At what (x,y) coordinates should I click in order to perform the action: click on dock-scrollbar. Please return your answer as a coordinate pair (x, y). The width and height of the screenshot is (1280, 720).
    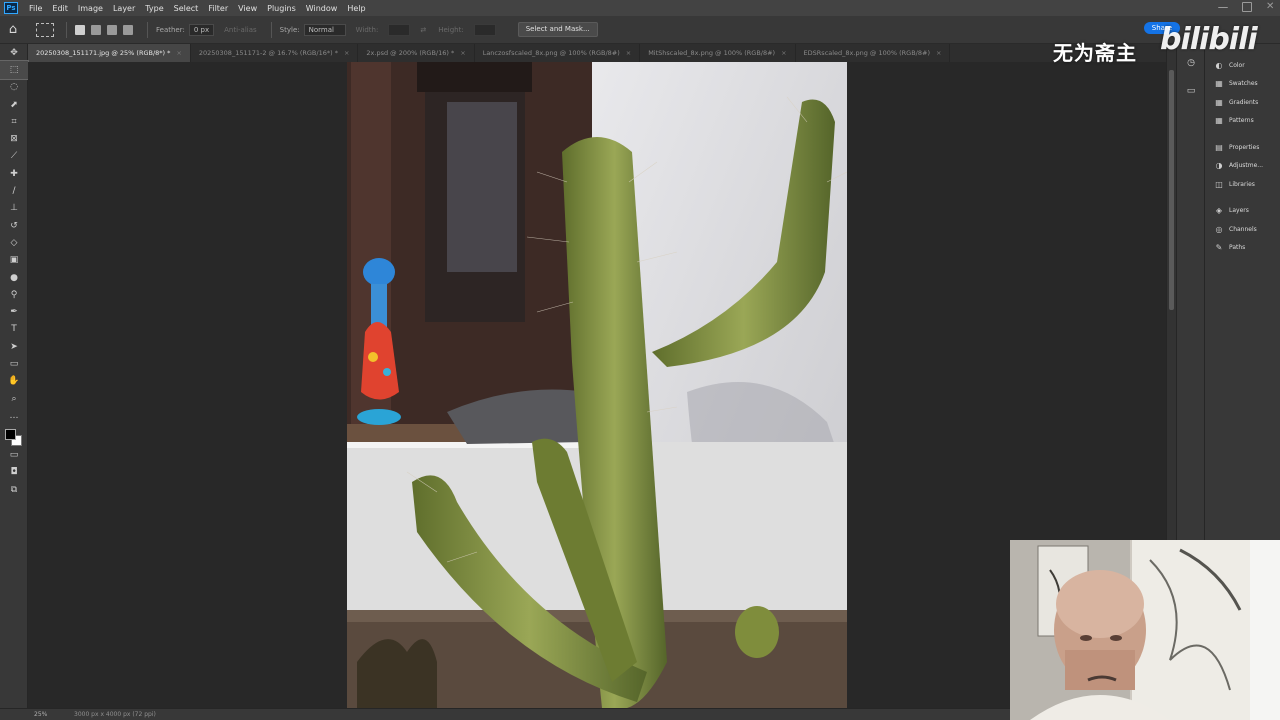
    Looking at the image, I should click on (1171, 190).